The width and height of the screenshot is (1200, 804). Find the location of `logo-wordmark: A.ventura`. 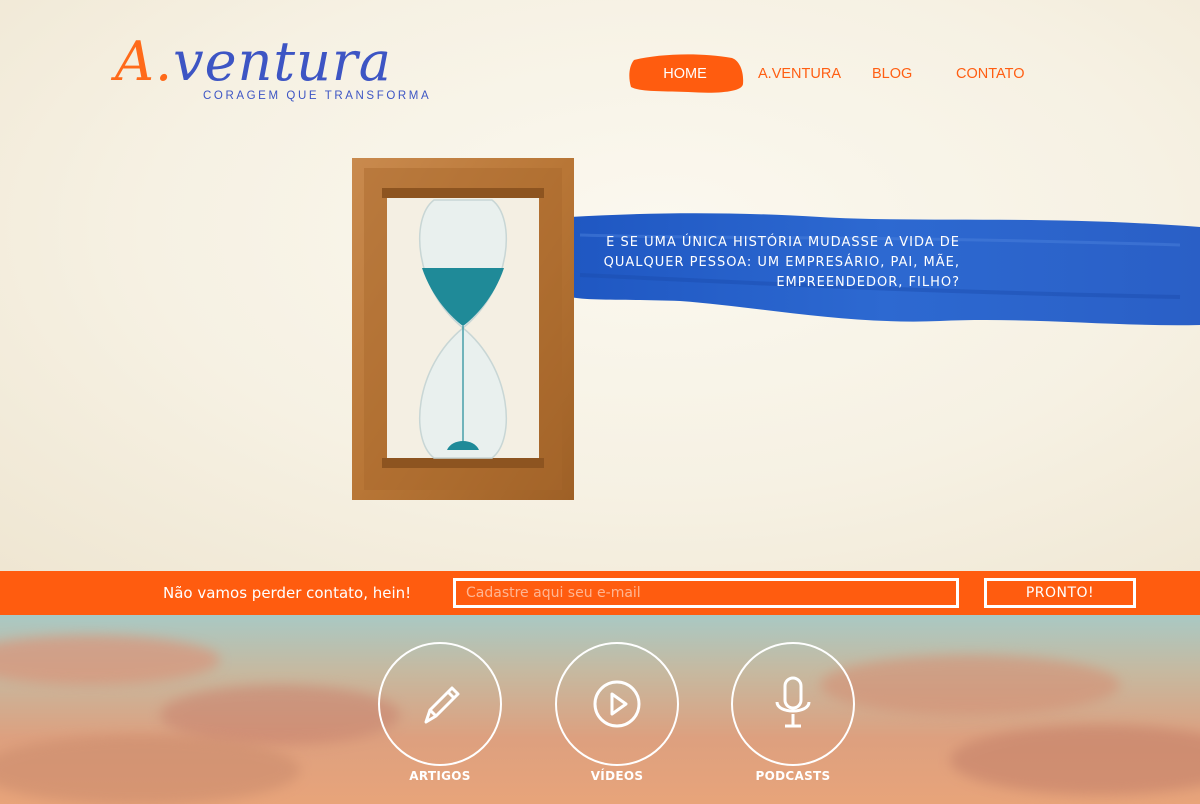

logo-wordmark: A.ventura is located at coordinates (253, 62).